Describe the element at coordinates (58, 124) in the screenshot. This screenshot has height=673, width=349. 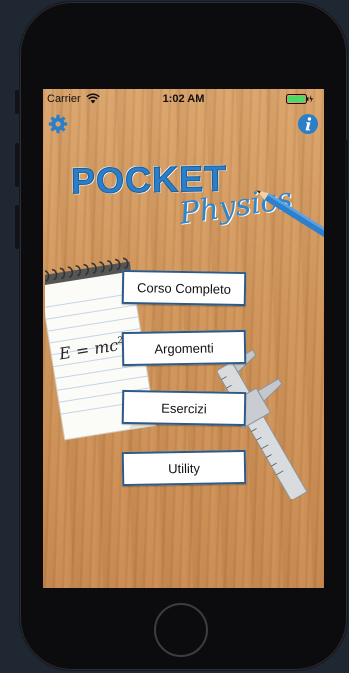
I see `gear-icon` at that location.